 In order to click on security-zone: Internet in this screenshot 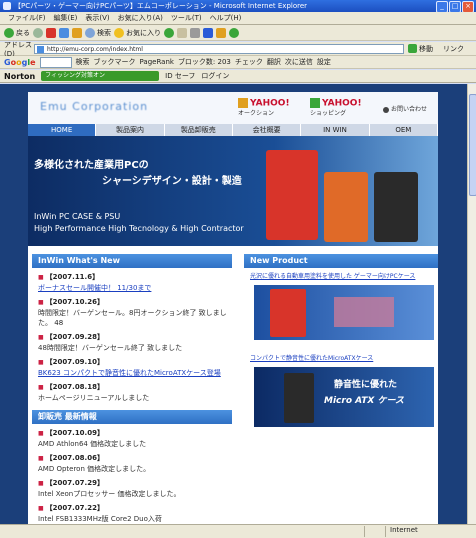, I will do `click(427, 531)`.